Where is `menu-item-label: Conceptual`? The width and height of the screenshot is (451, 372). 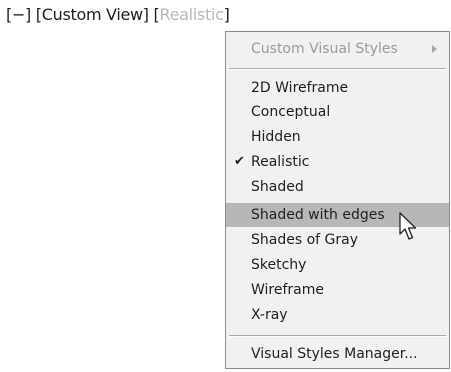
menu-item-label: Conceptual is located at coordinates (291, 112).